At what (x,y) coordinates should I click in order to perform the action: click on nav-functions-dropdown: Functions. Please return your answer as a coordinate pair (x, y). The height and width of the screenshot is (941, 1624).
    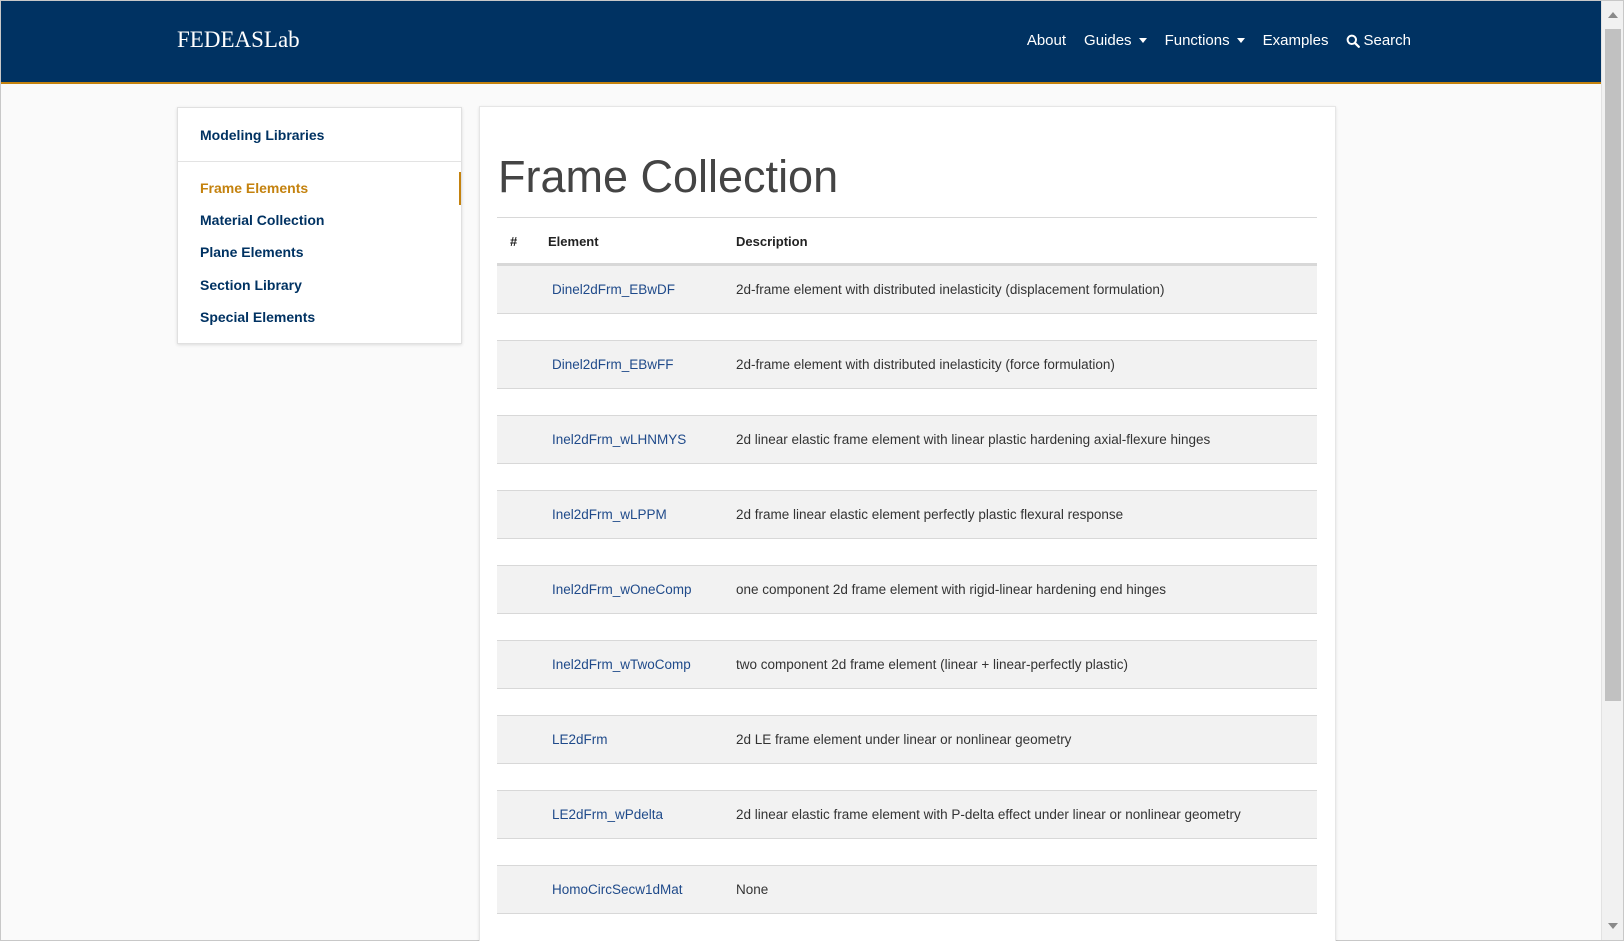
    Looking at the image, I should click on (1205, 40).